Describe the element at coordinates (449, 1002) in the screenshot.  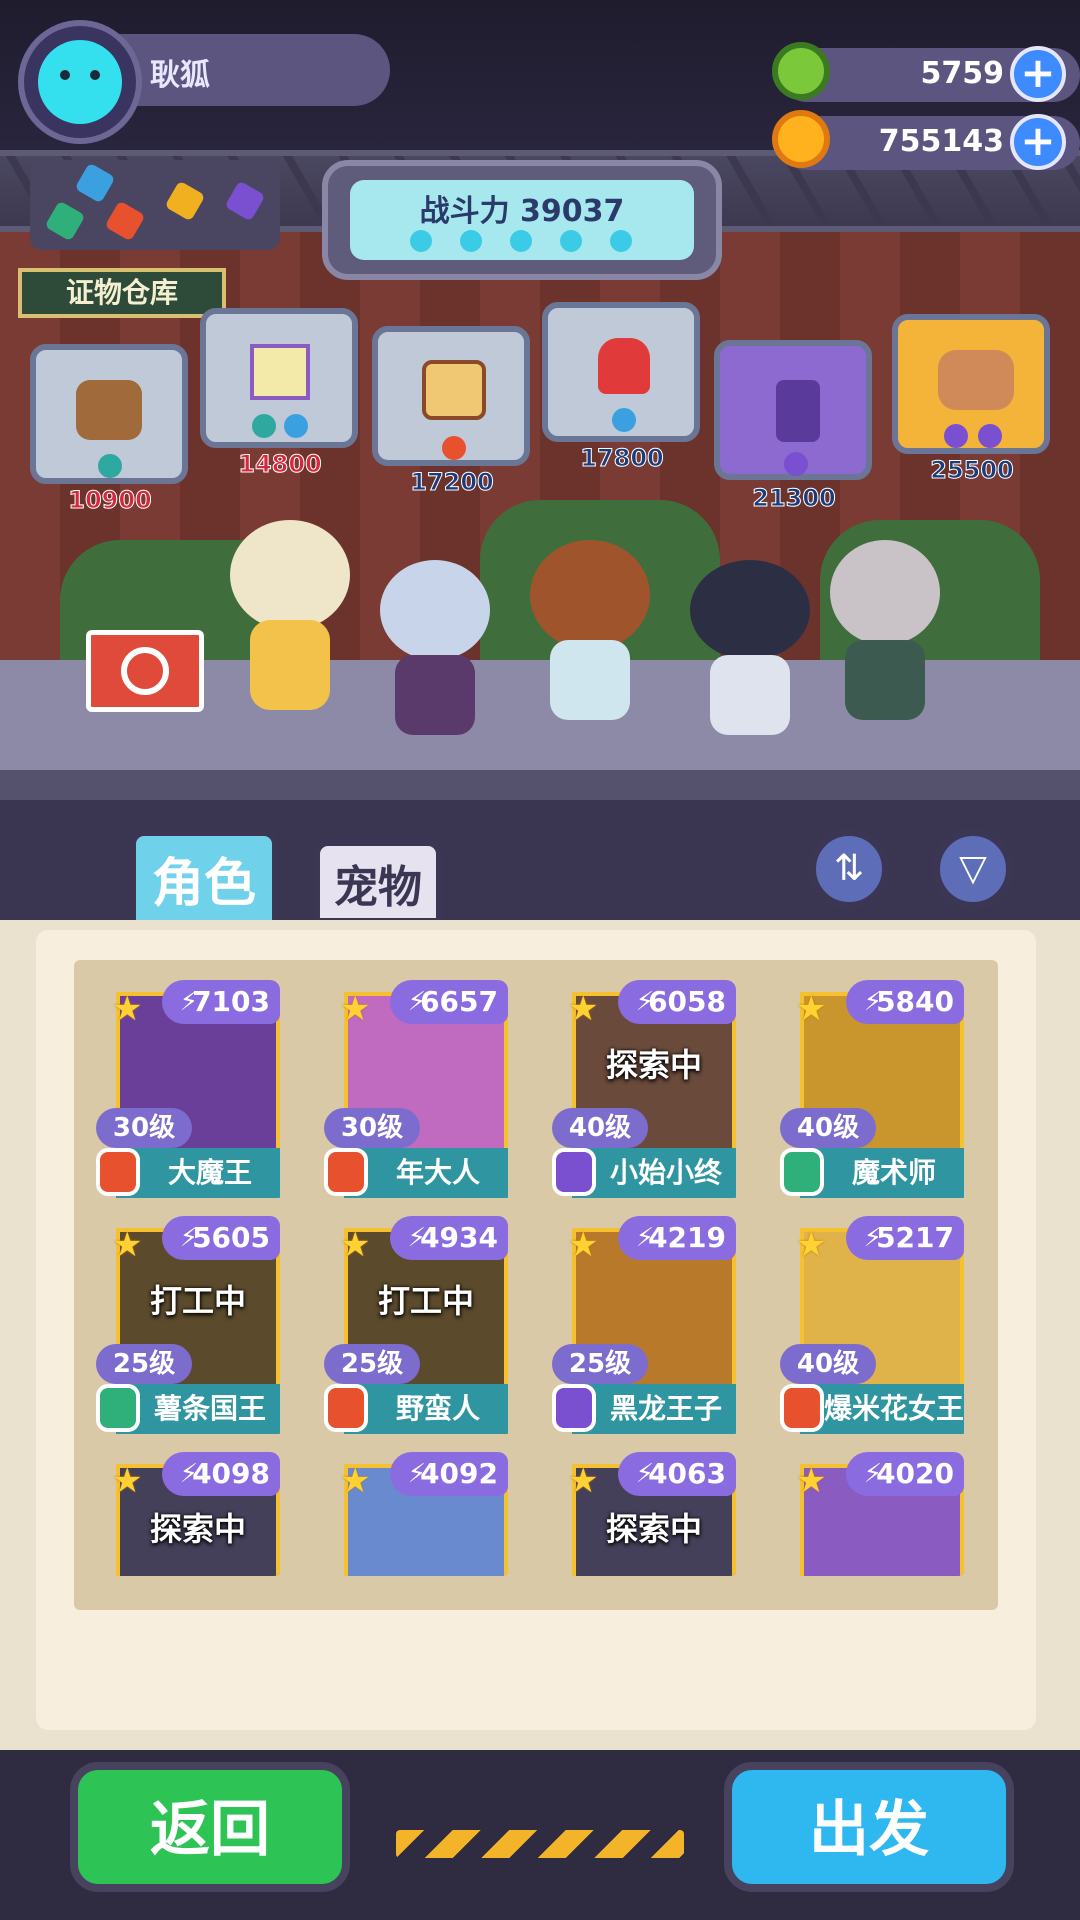
I see `character-power: ⚡ 6657` at that location.